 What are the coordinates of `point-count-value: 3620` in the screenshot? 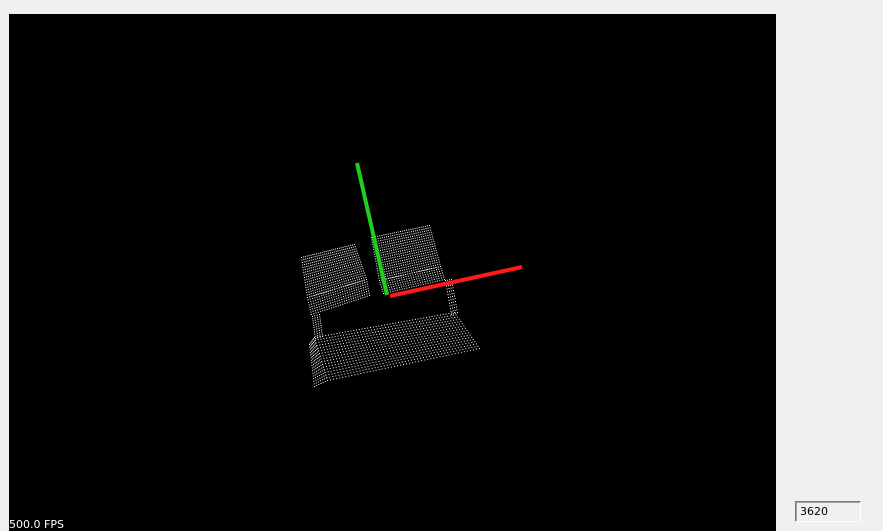 It's located at (814, 511).